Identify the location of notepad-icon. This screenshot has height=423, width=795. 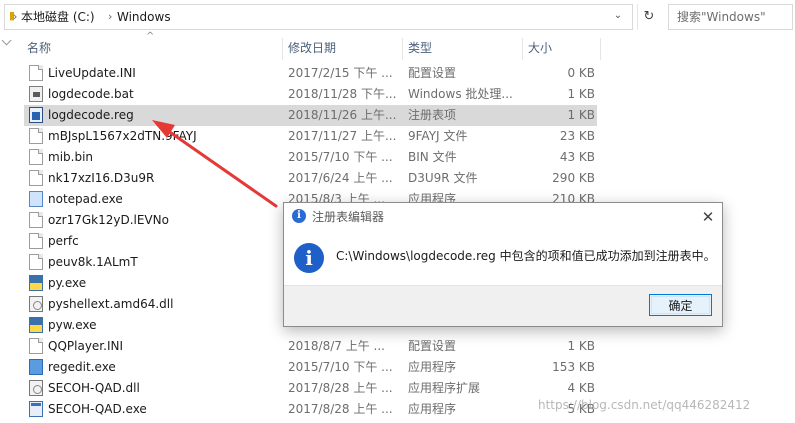
(36, 199).